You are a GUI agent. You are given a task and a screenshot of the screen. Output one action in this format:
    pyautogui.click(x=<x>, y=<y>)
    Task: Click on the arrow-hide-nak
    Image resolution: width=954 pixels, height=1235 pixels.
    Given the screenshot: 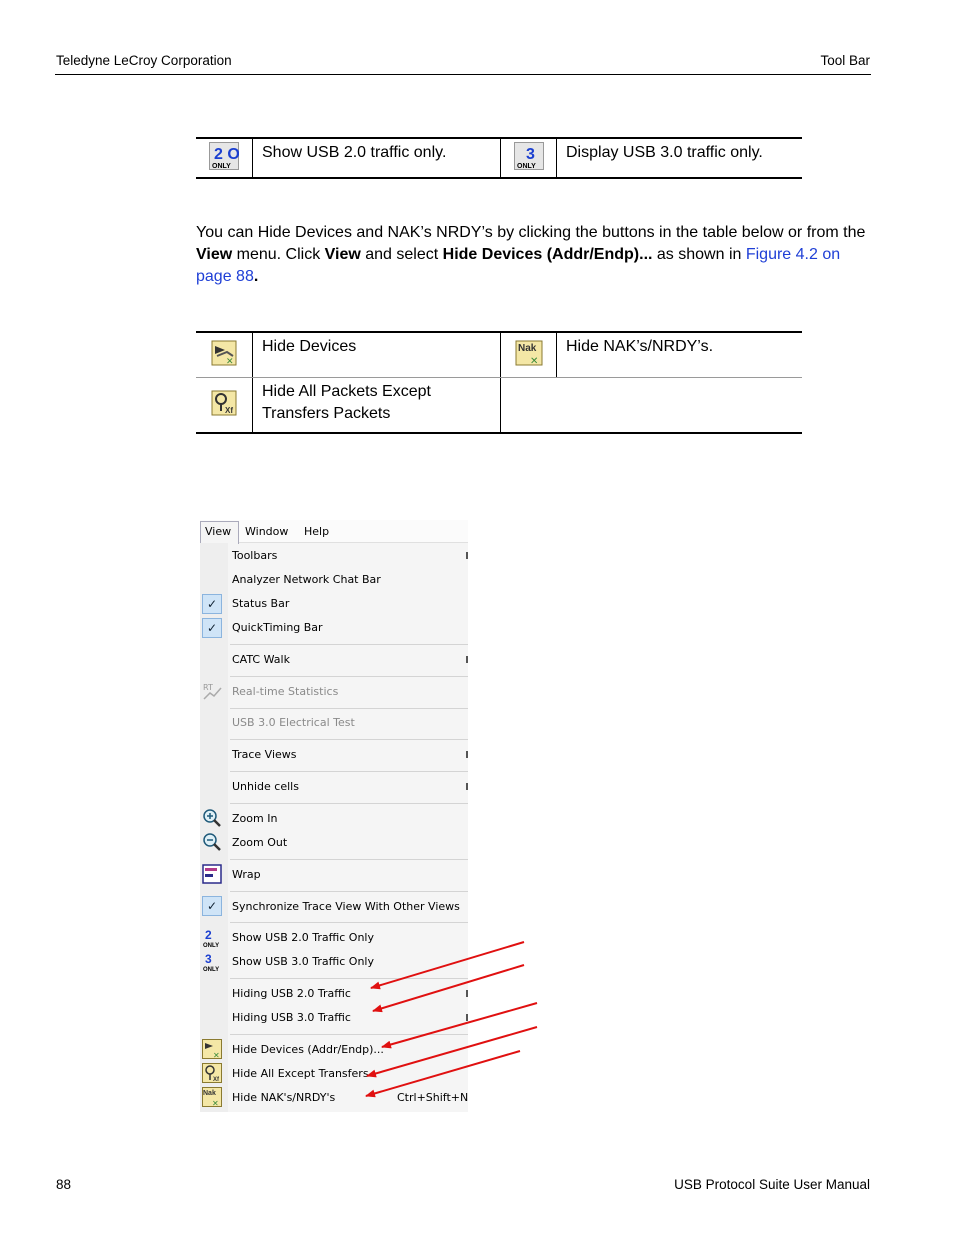 What is the action you would take?
    pyautogui.click(x=443, y=1074)
    